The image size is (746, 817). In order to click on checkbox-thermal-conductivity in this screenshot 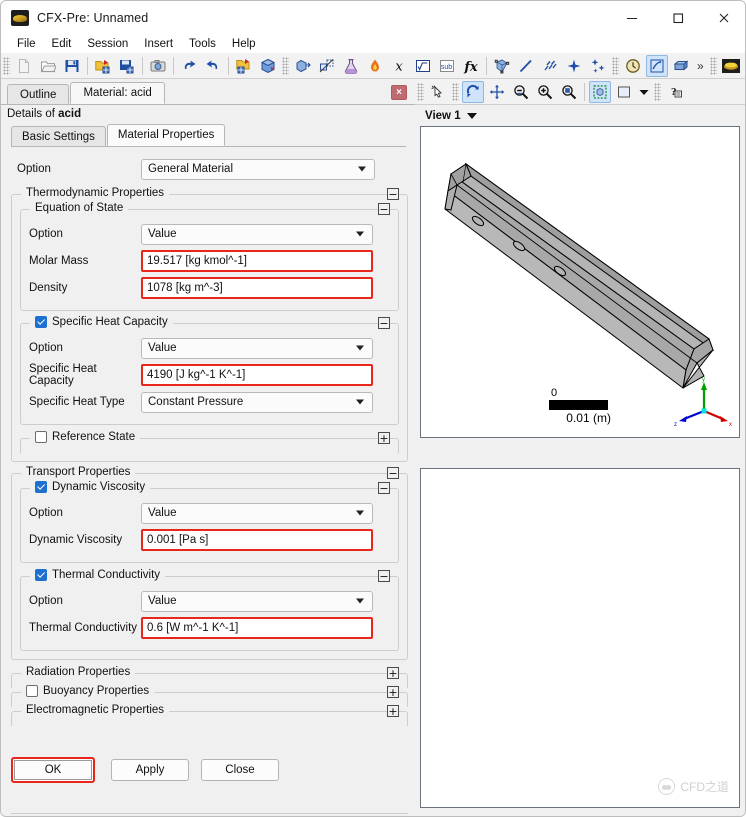, I will do `click(41, 575)`.